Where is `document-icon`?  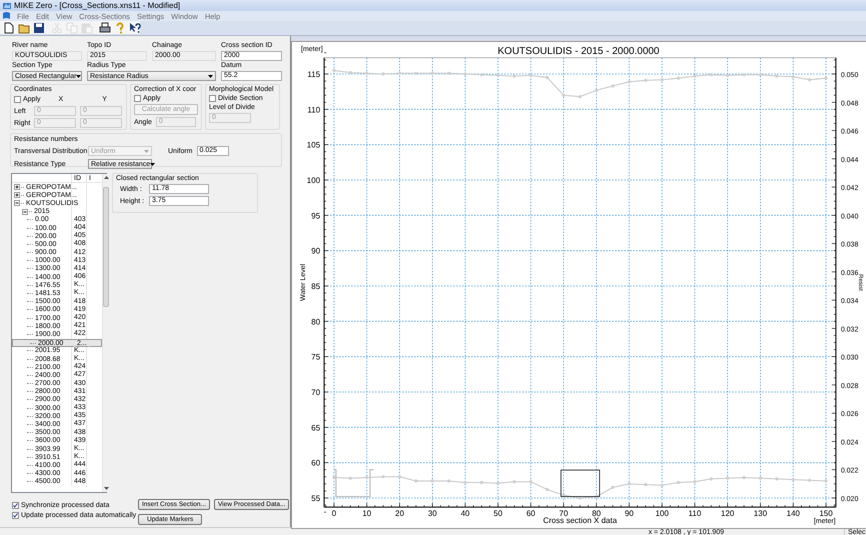
document-icon is located at coordinates (6, 16).